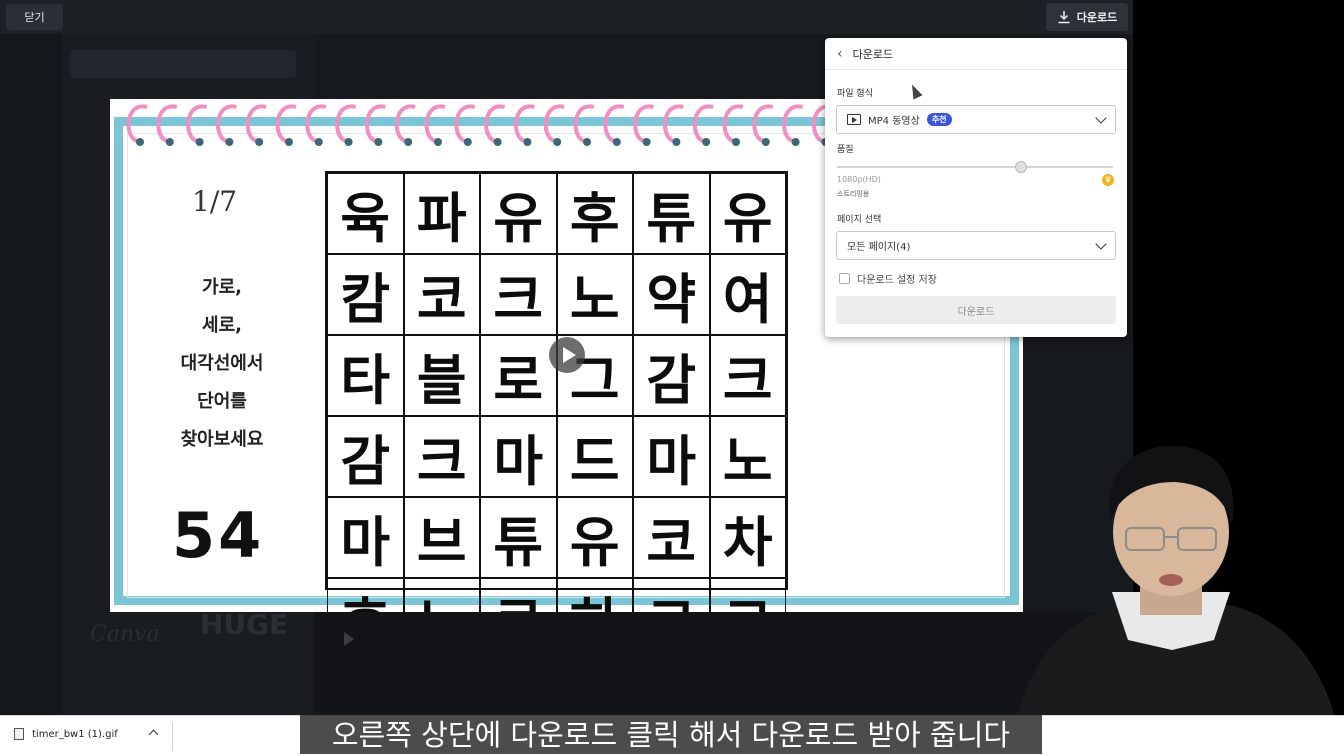 This screenshot has width=1344, height=756. Describe the element at coordinates (594, 595) in the screenshot. I see `grid-cell: 하` at that location.